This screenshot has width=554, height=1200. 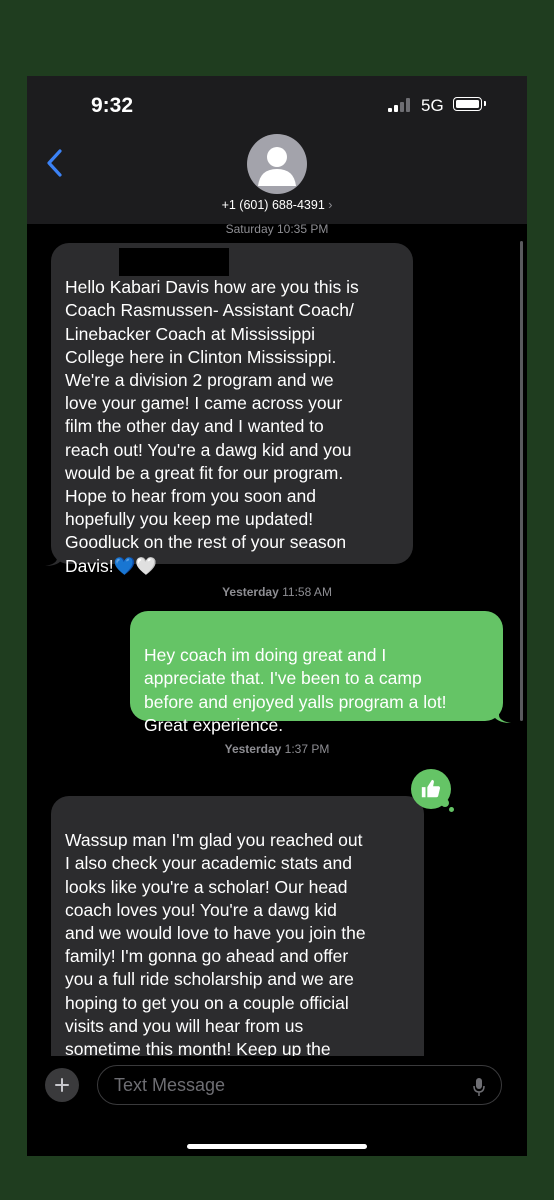 What do you see at coordinates (112, 105) in the screenshot?
I see `status-time: 9:32` at bounding box center [112, 105].